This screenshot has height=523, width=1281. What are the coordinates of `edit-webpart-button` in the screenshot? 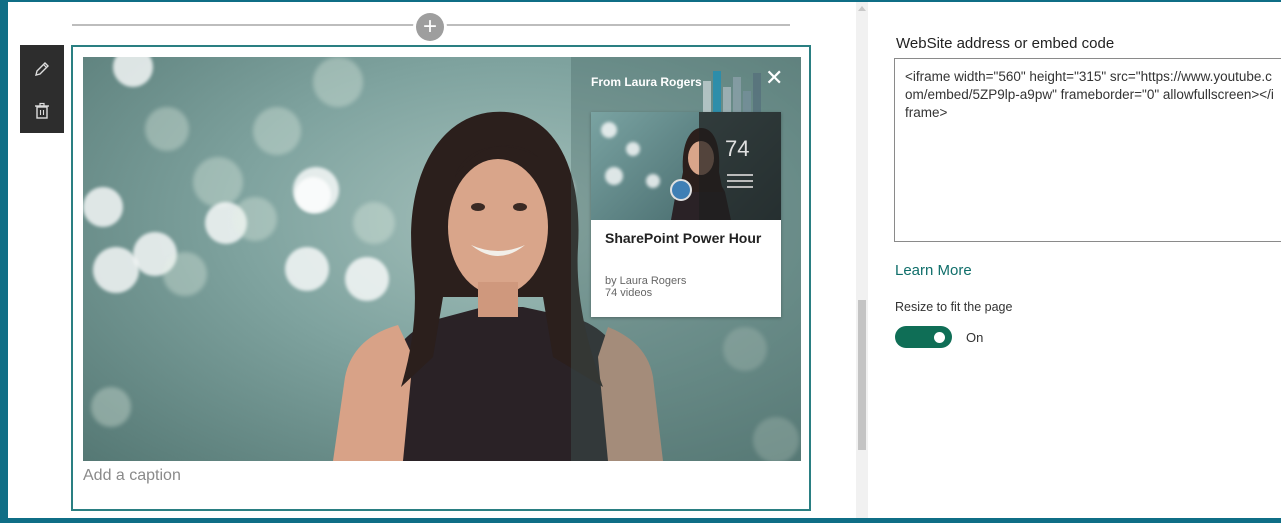 It's located at (42, 69).